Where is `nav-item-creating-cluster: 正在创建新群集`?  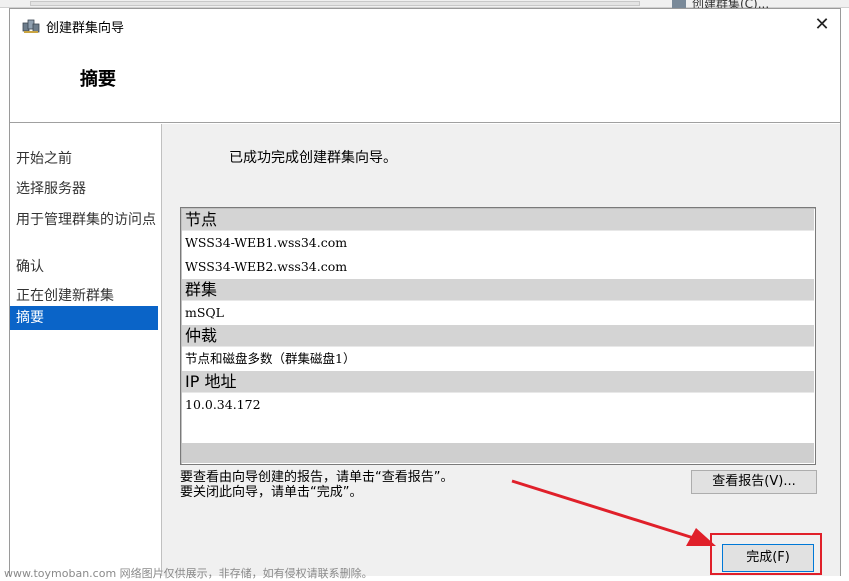
nav-item-creating-cluster: 正在创建新群集 is located at coordinates (84, 296).